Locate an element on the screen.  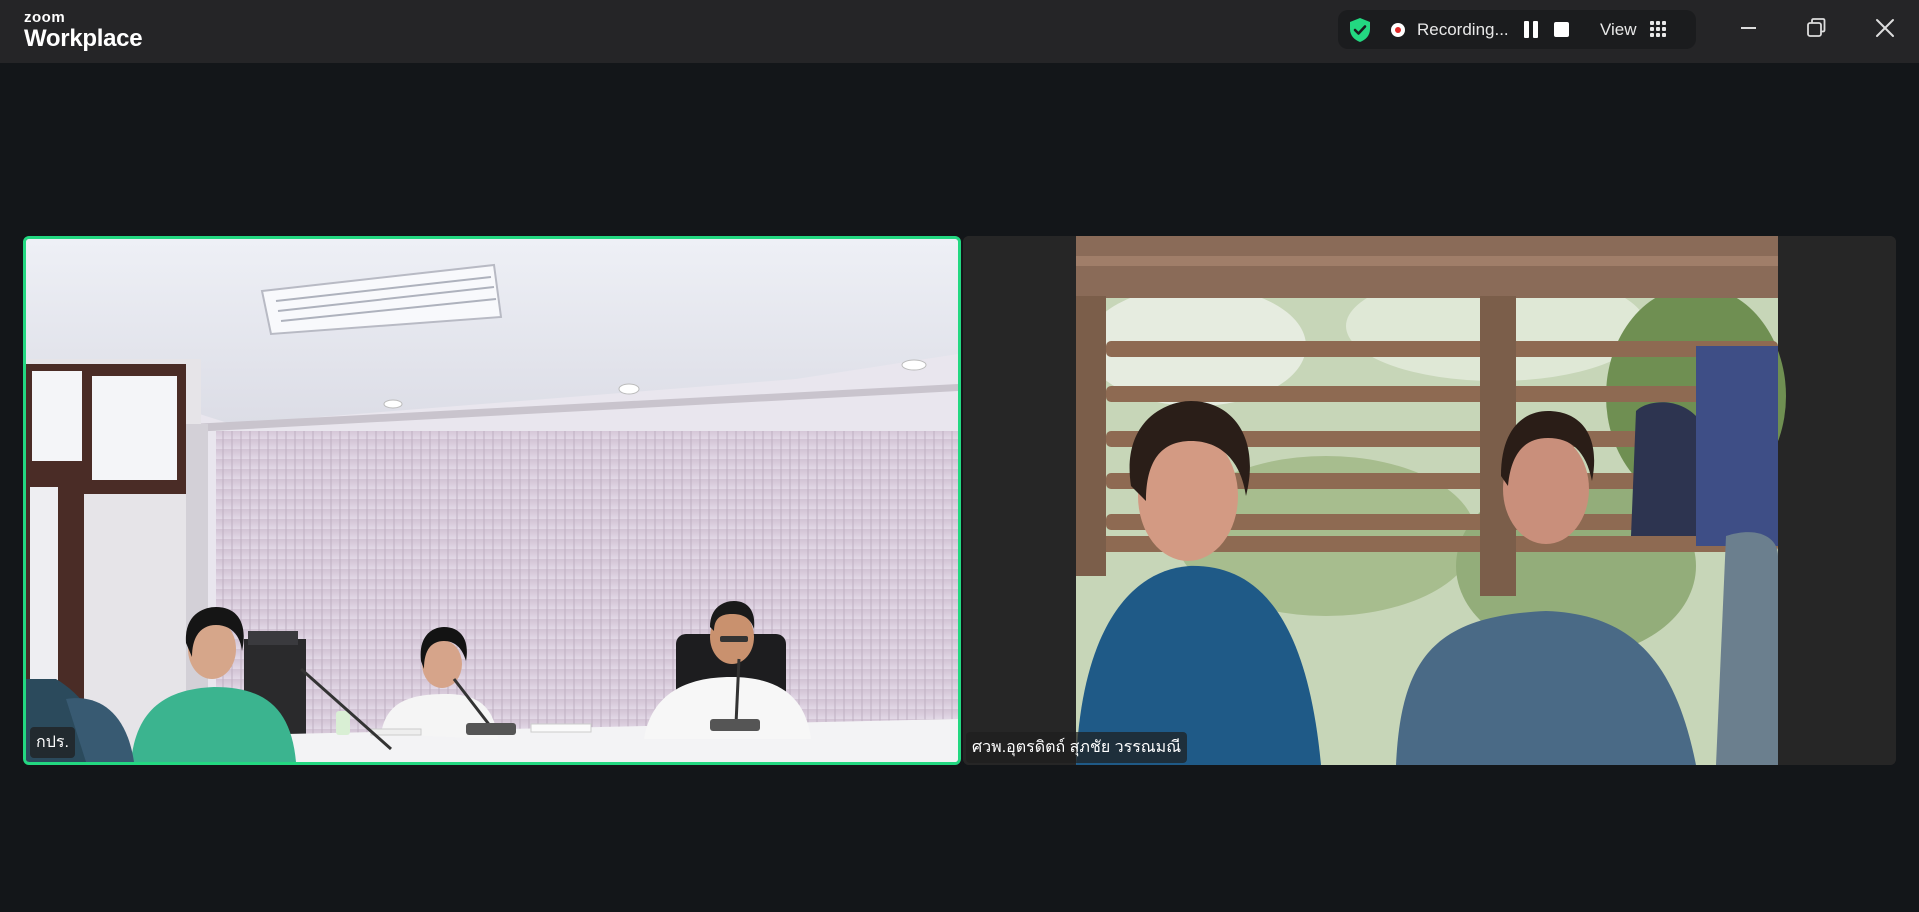
pause-recording-button is located at coordinates (1531, 29).